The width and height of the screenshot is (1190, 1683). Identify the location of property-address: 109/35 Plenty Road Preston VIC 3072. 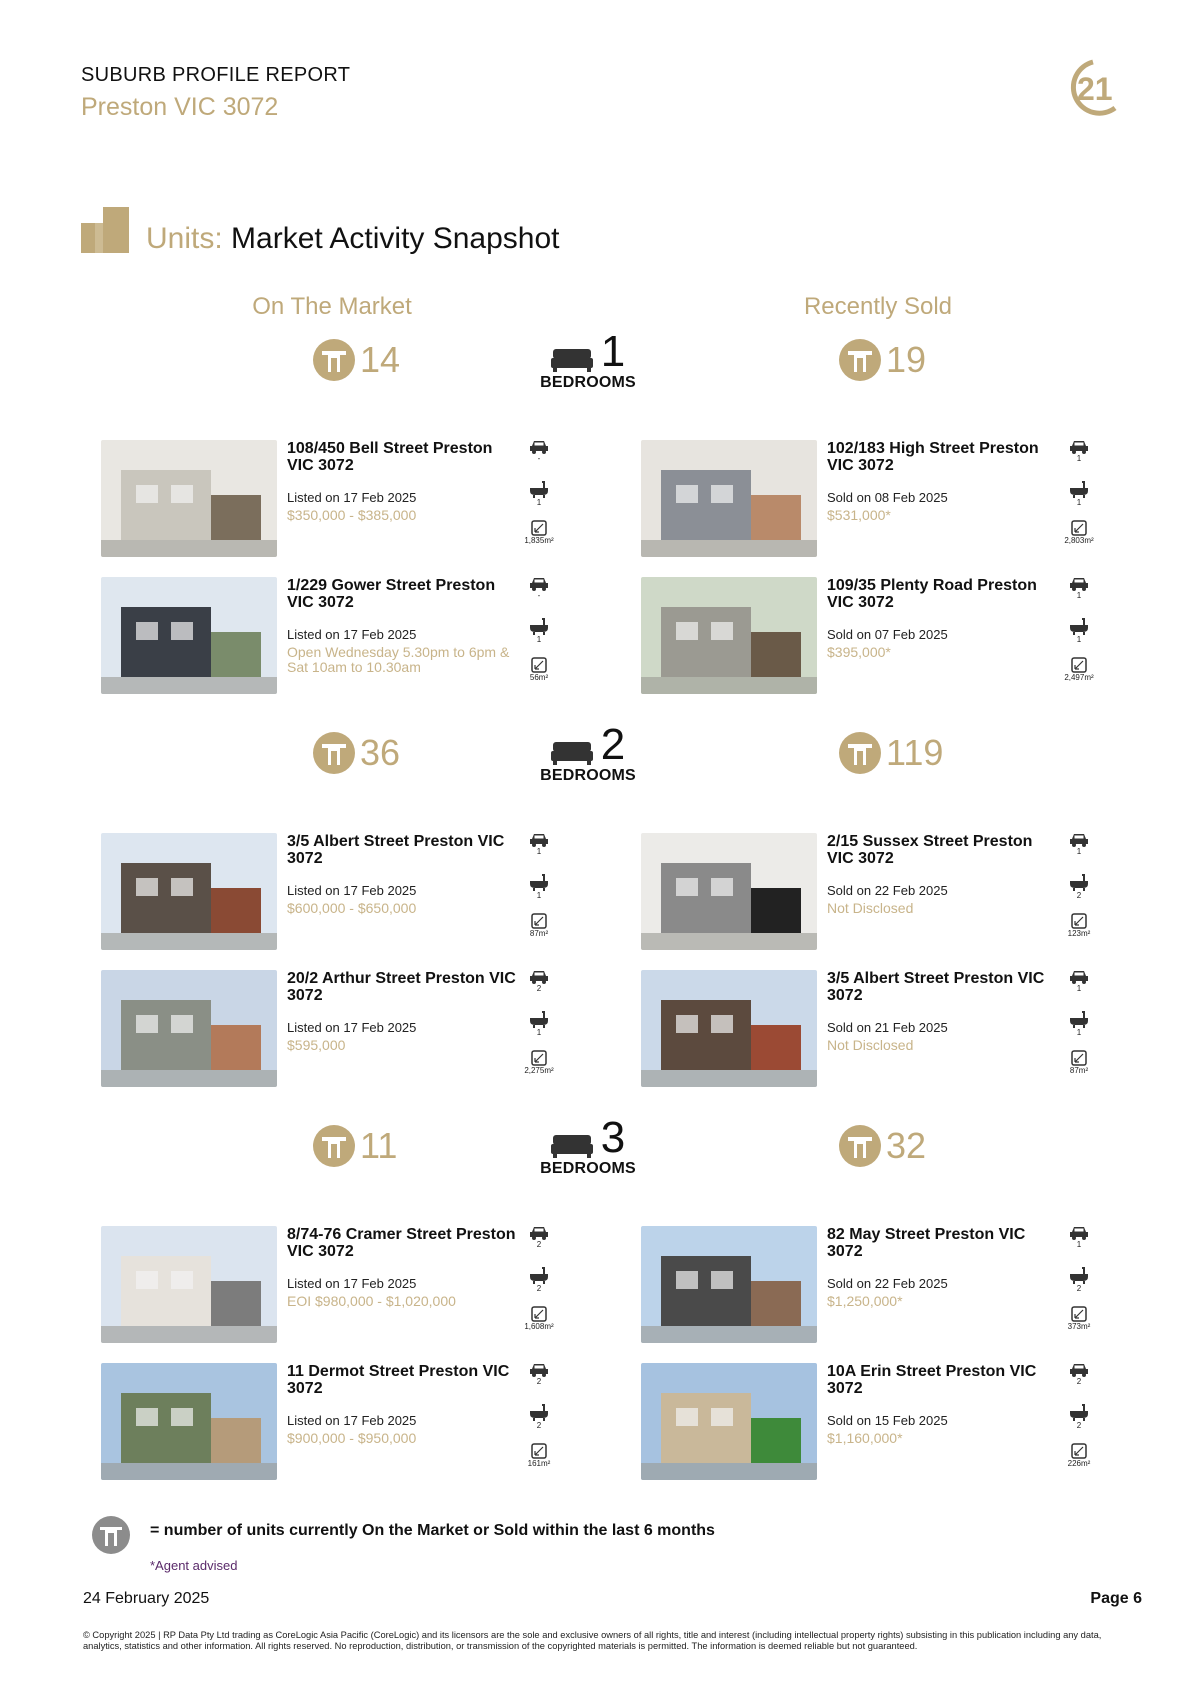
(942, 594).